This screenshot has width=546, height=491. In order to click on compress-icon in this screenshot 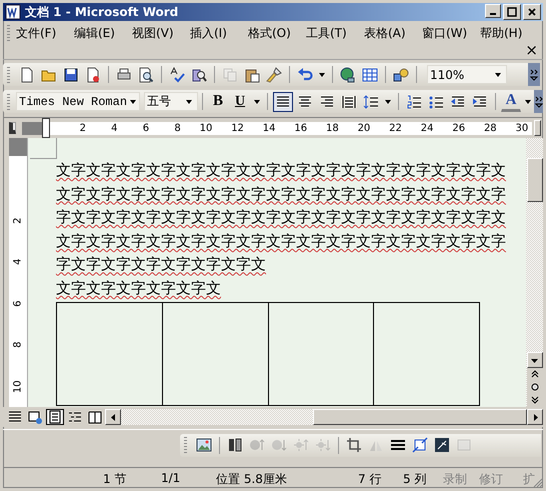, I will do `click(420, 445)`.